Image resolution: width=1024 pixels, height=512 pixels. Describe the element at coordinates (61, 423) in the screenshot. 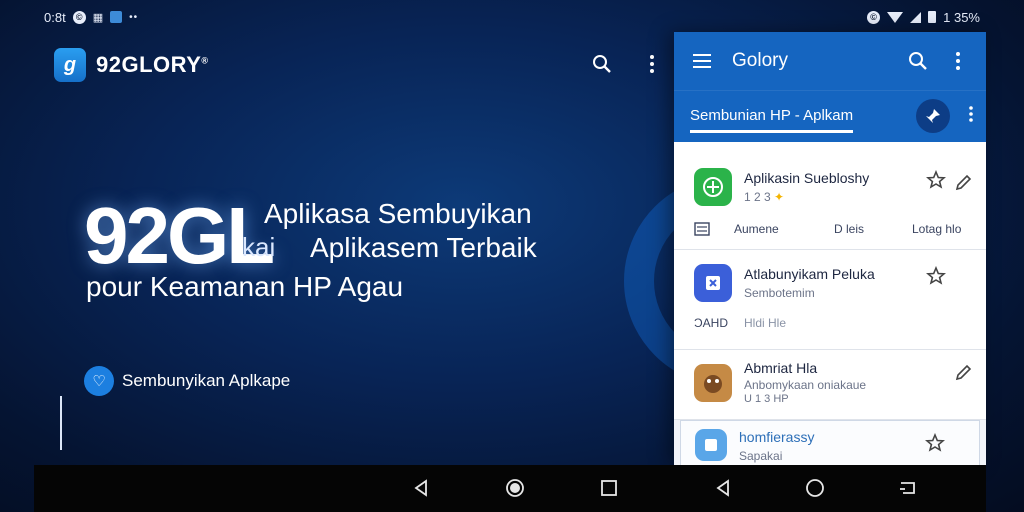

I see `text-cursor` at that location.